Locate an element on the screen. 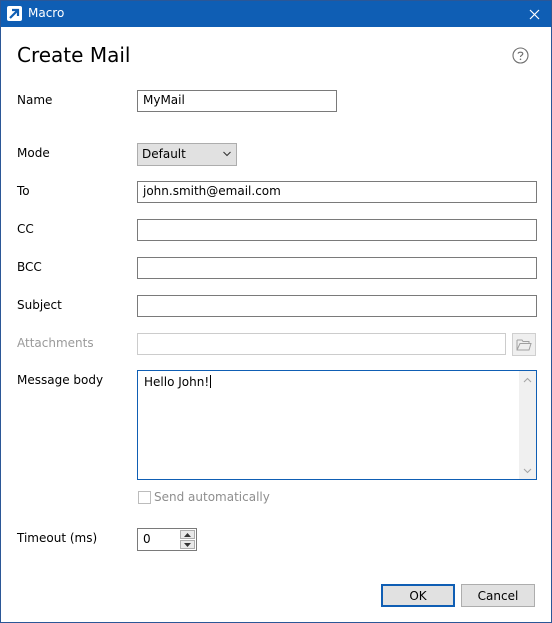 This screenshot has height=623, width=552. to-input: john.smith@email.com is located at coordinates (337, 192).